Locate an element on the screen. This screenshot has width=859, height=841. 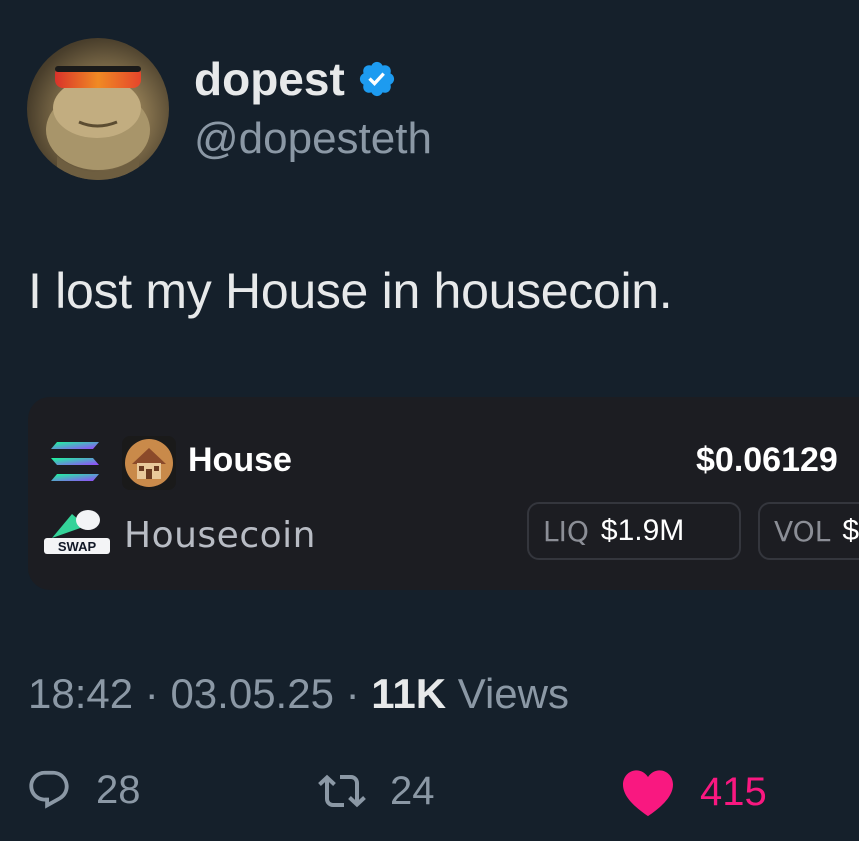
avatar is located at coordinates (98, 109).